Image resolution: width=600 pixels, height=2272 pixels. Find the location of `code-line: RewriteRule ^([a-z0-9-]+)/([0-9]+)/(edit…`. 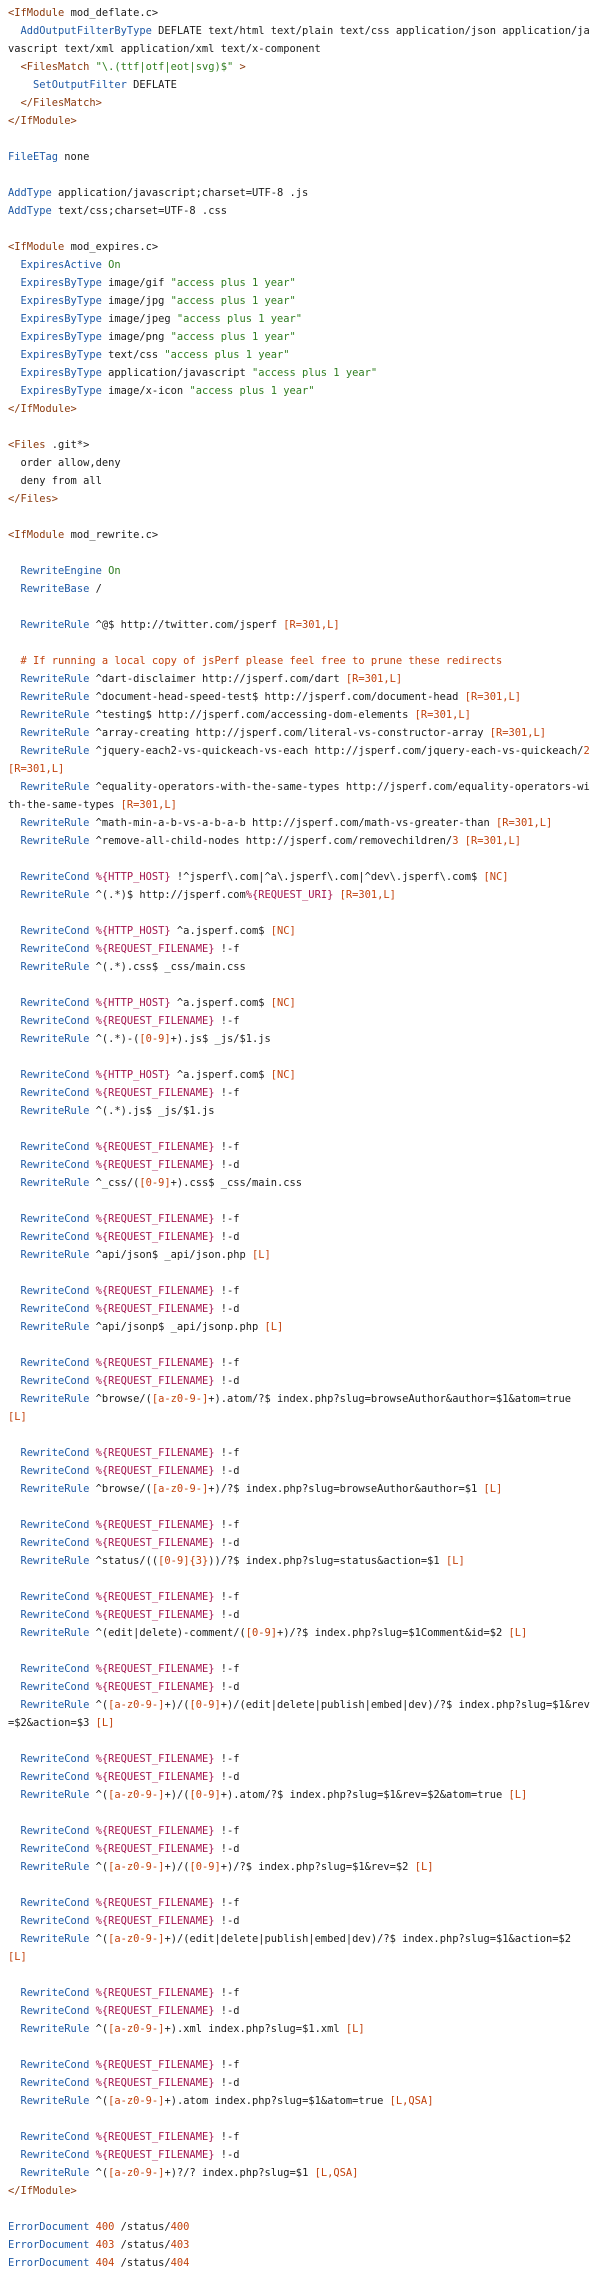

code-line: RewriteRule ^([a-z0-9-]+)/([0-9]+)/(edit… is located at coordinates (300, 1714).